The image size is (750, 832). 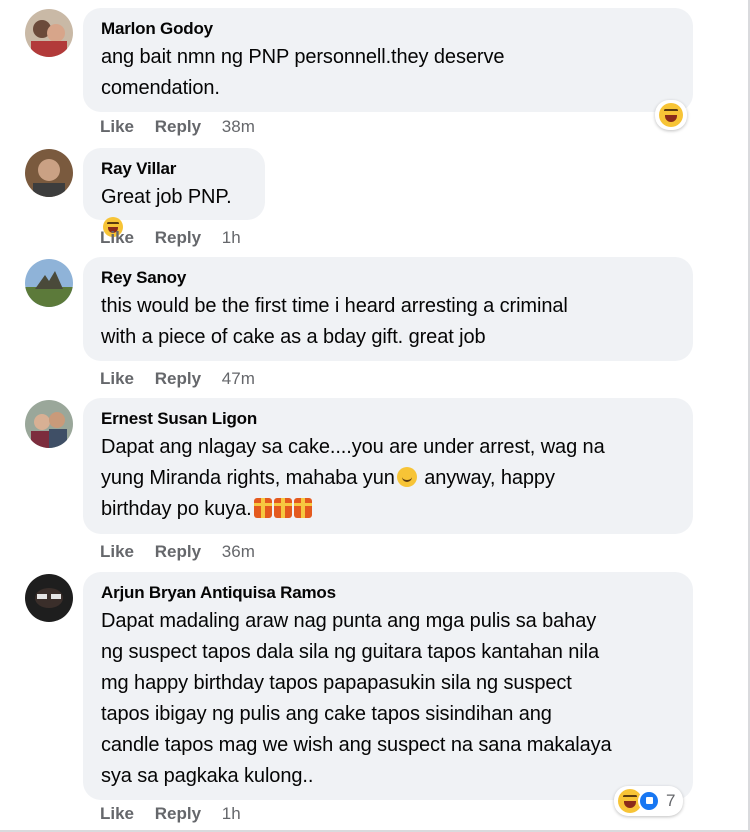 I want to click on like-icon, so click(x=649, y=801).